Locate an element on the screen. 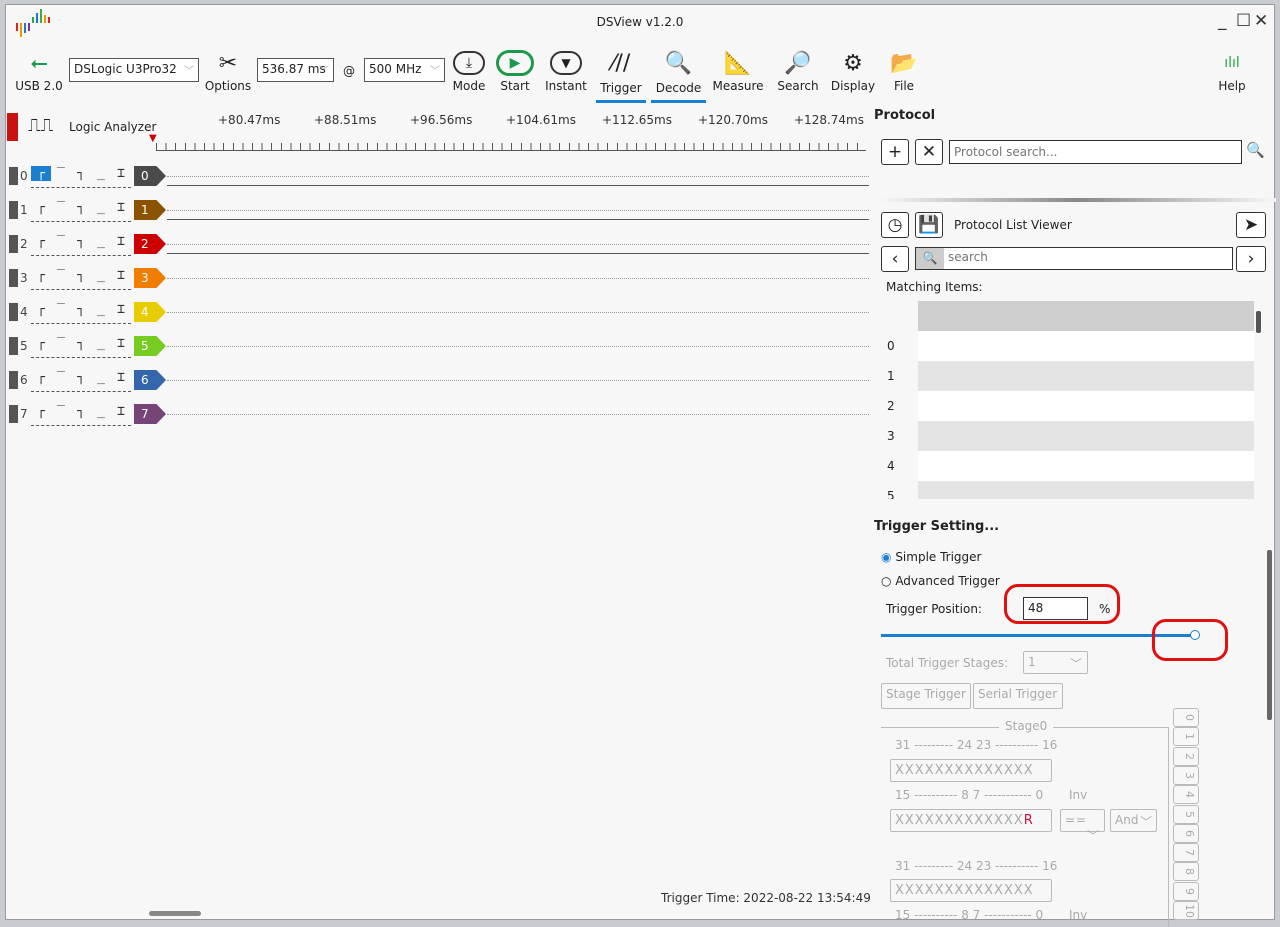 The height and width of the screenshot is (927, 1280). channel-row: 7 ┌ ‾ ┐ _ ⌶ 7 is located at coordinates (439, 415).